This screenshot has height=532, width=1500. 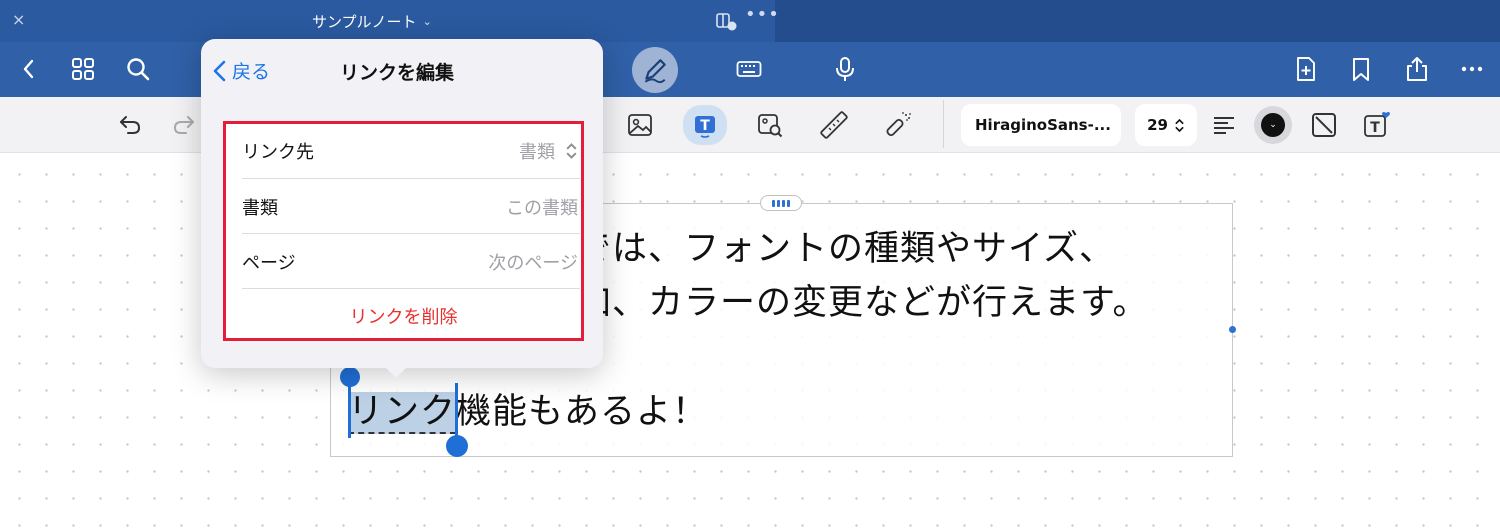 What do you see at coordinates (537, 152) in the screenshot?
I see `row-value: 書類` at bounding box center [537, 152].